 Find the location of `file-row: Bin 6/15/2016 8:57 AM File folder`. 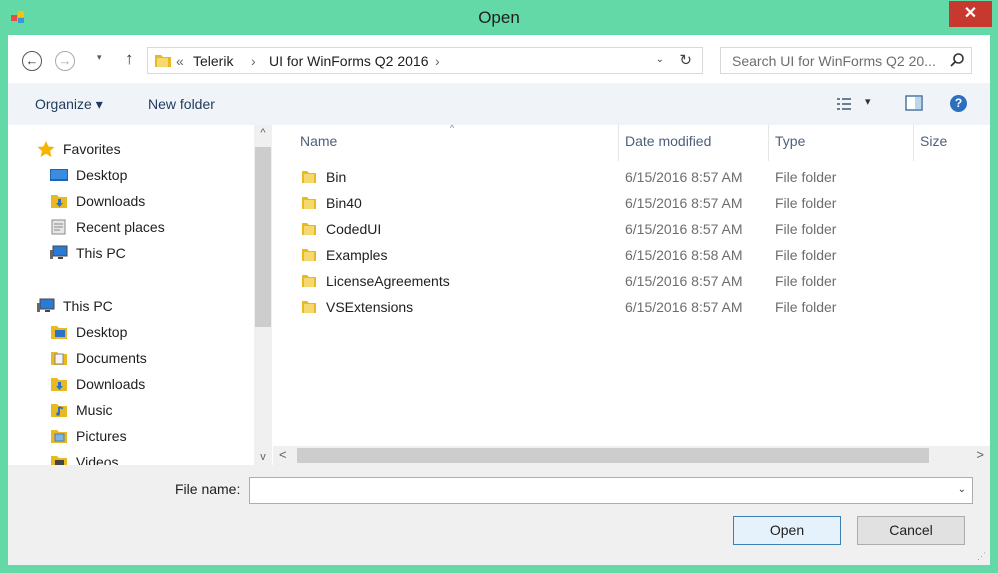

file-row: Bin 6/15/2016 8:57 AM File folder is located at coordinates (631, 178).